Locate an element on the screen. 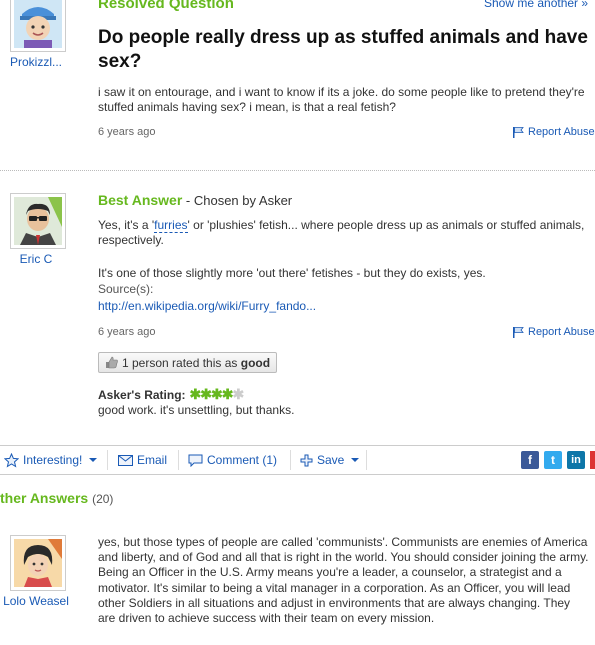 The image size is (595, 645). question-report-abuse: Report Abuse is located at coordinates (553, 132).